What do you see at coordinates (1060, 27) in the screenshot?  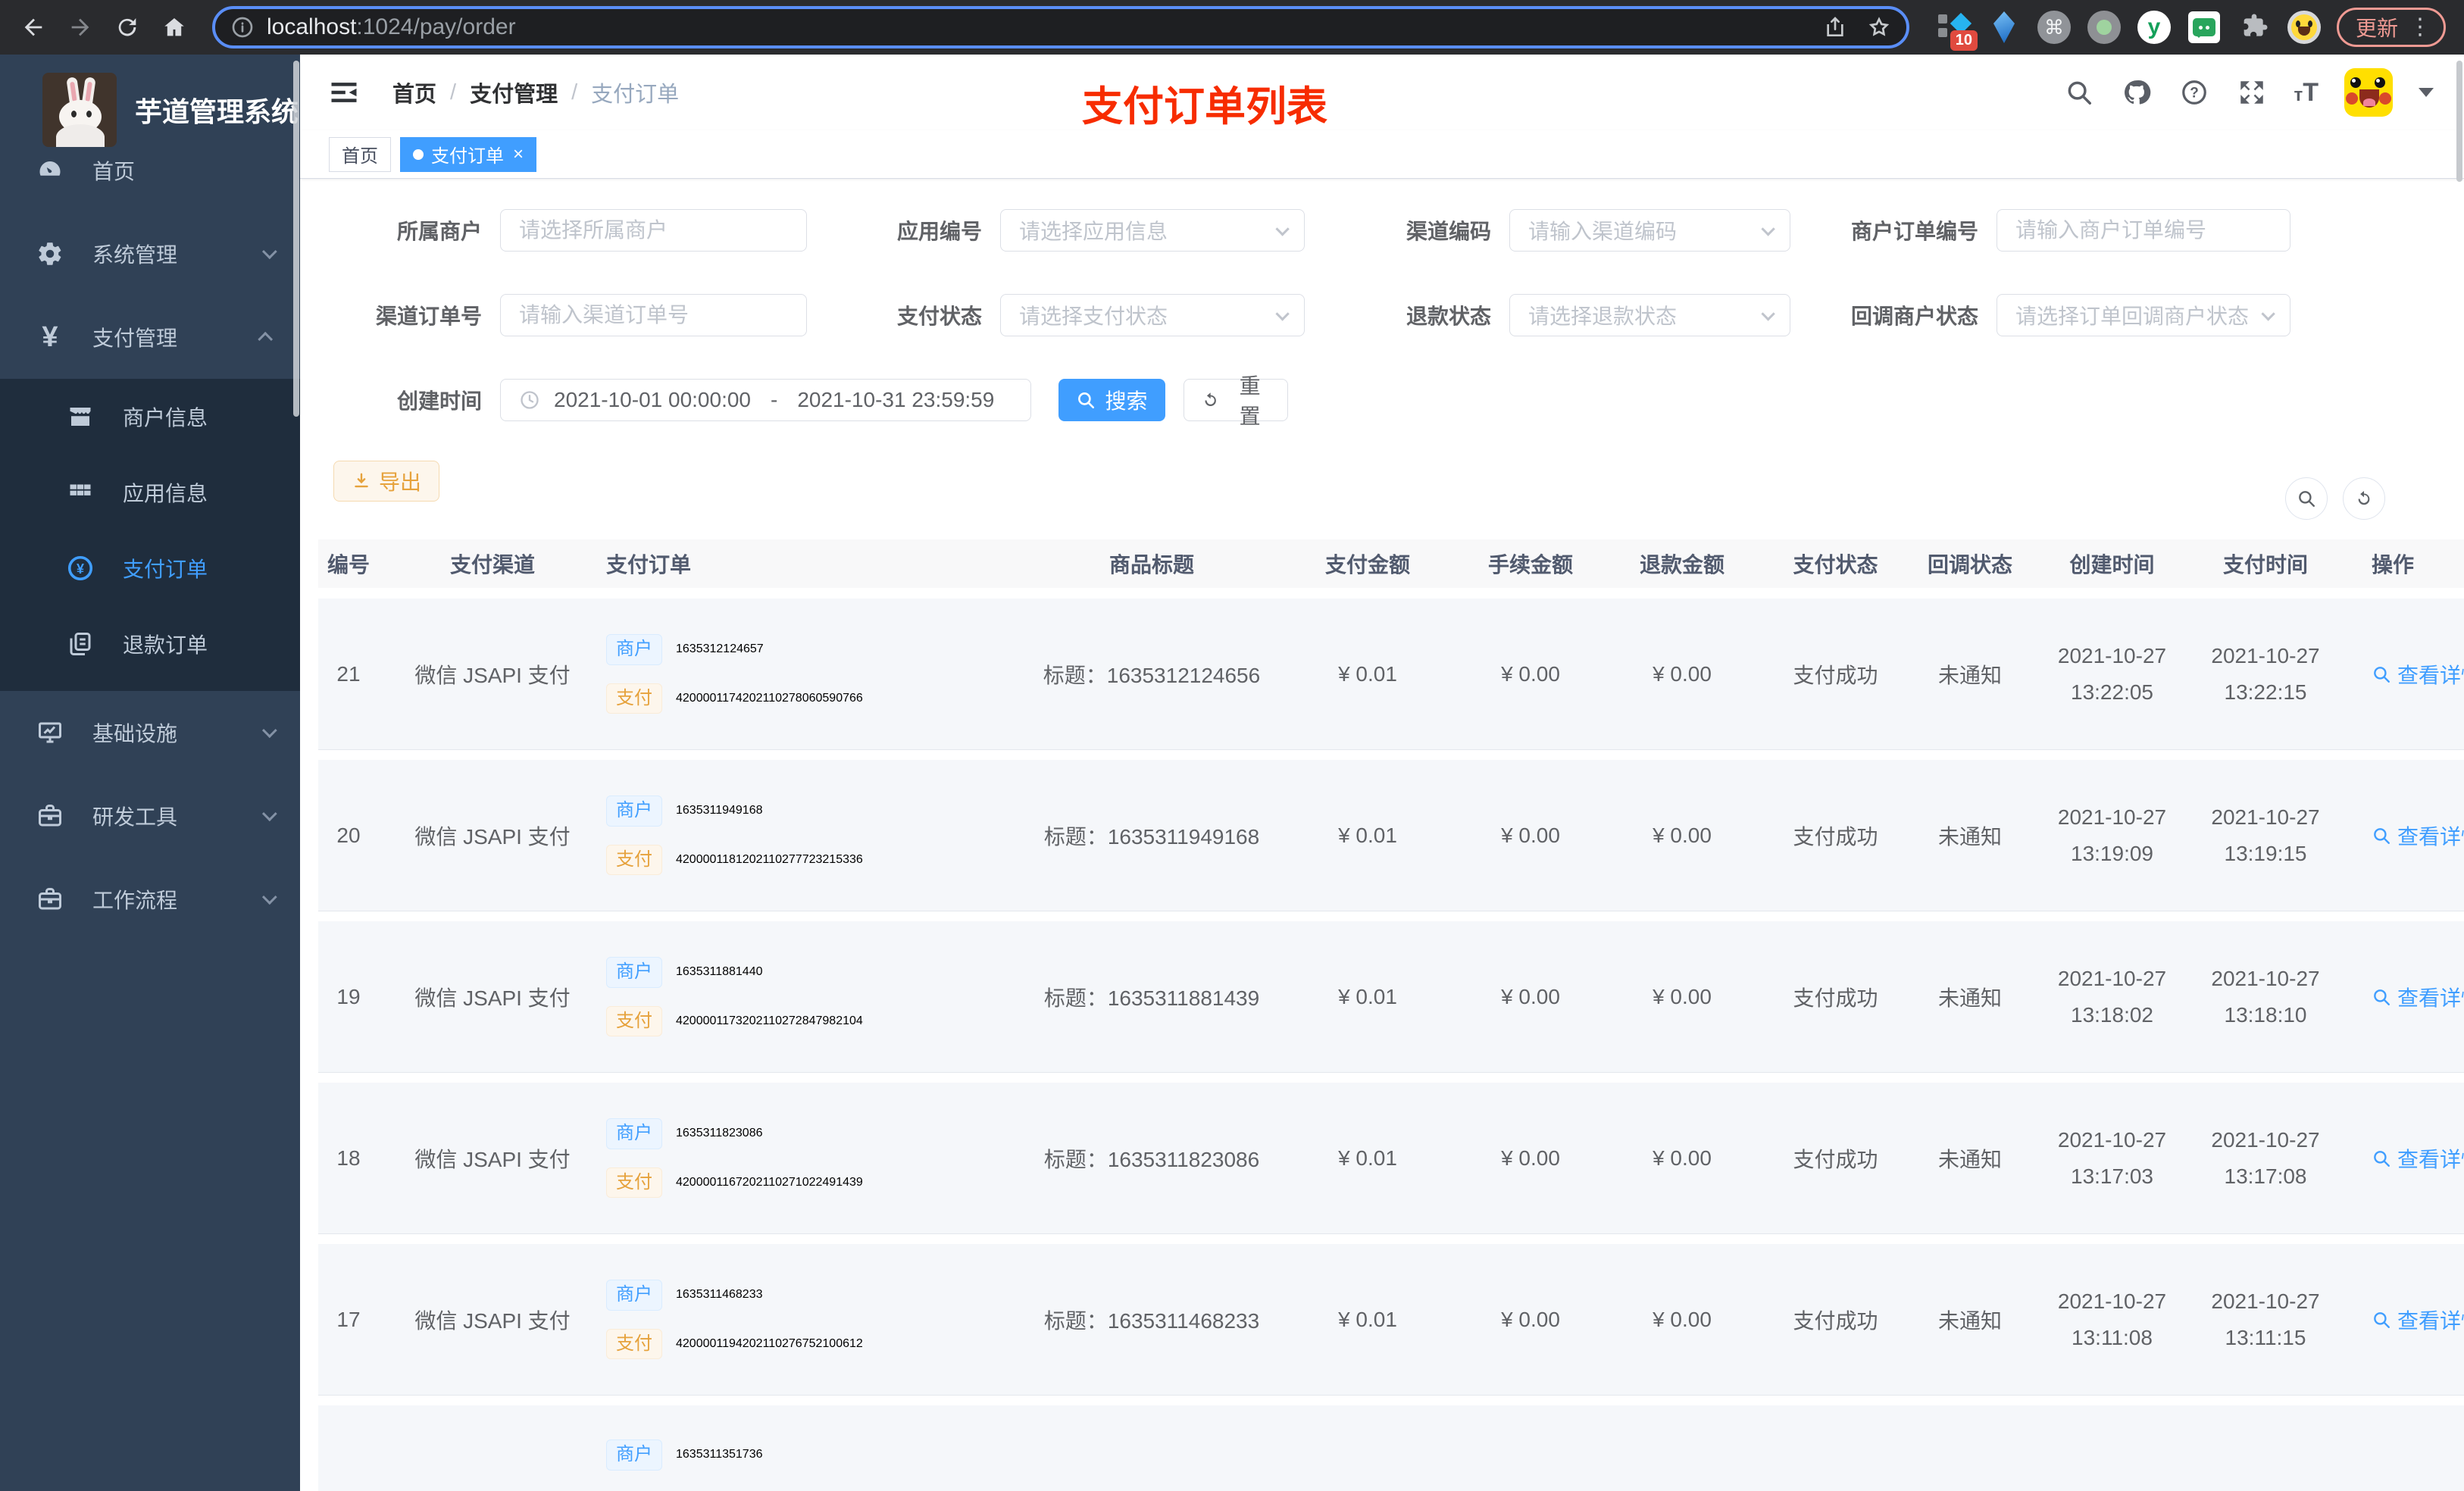 I see `address-bar: localhost:1024/pay/order` at bounding box center [1060, 27].